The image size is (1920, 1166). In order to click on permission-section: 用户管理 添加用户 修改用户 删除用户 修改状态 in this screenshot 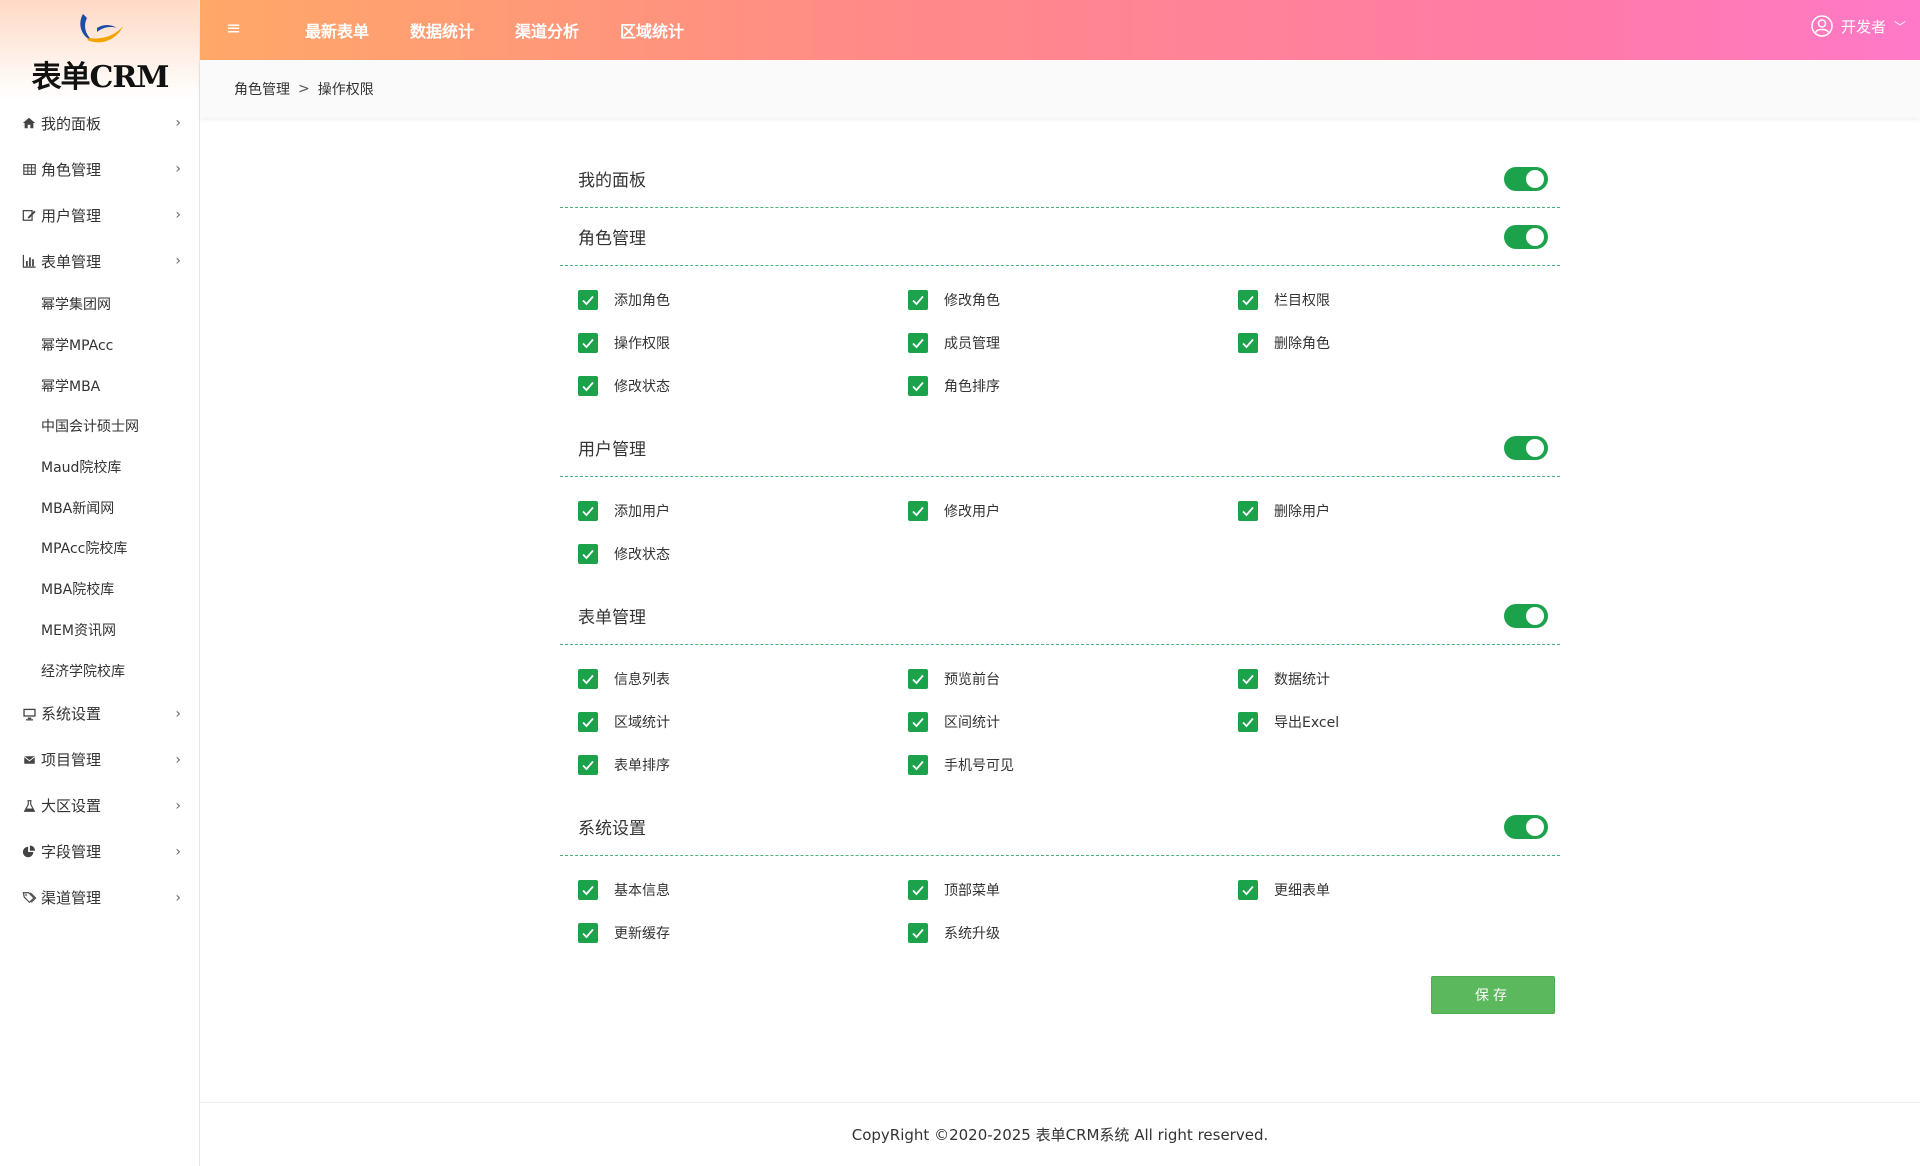, I will do `click(1060, 503)`.